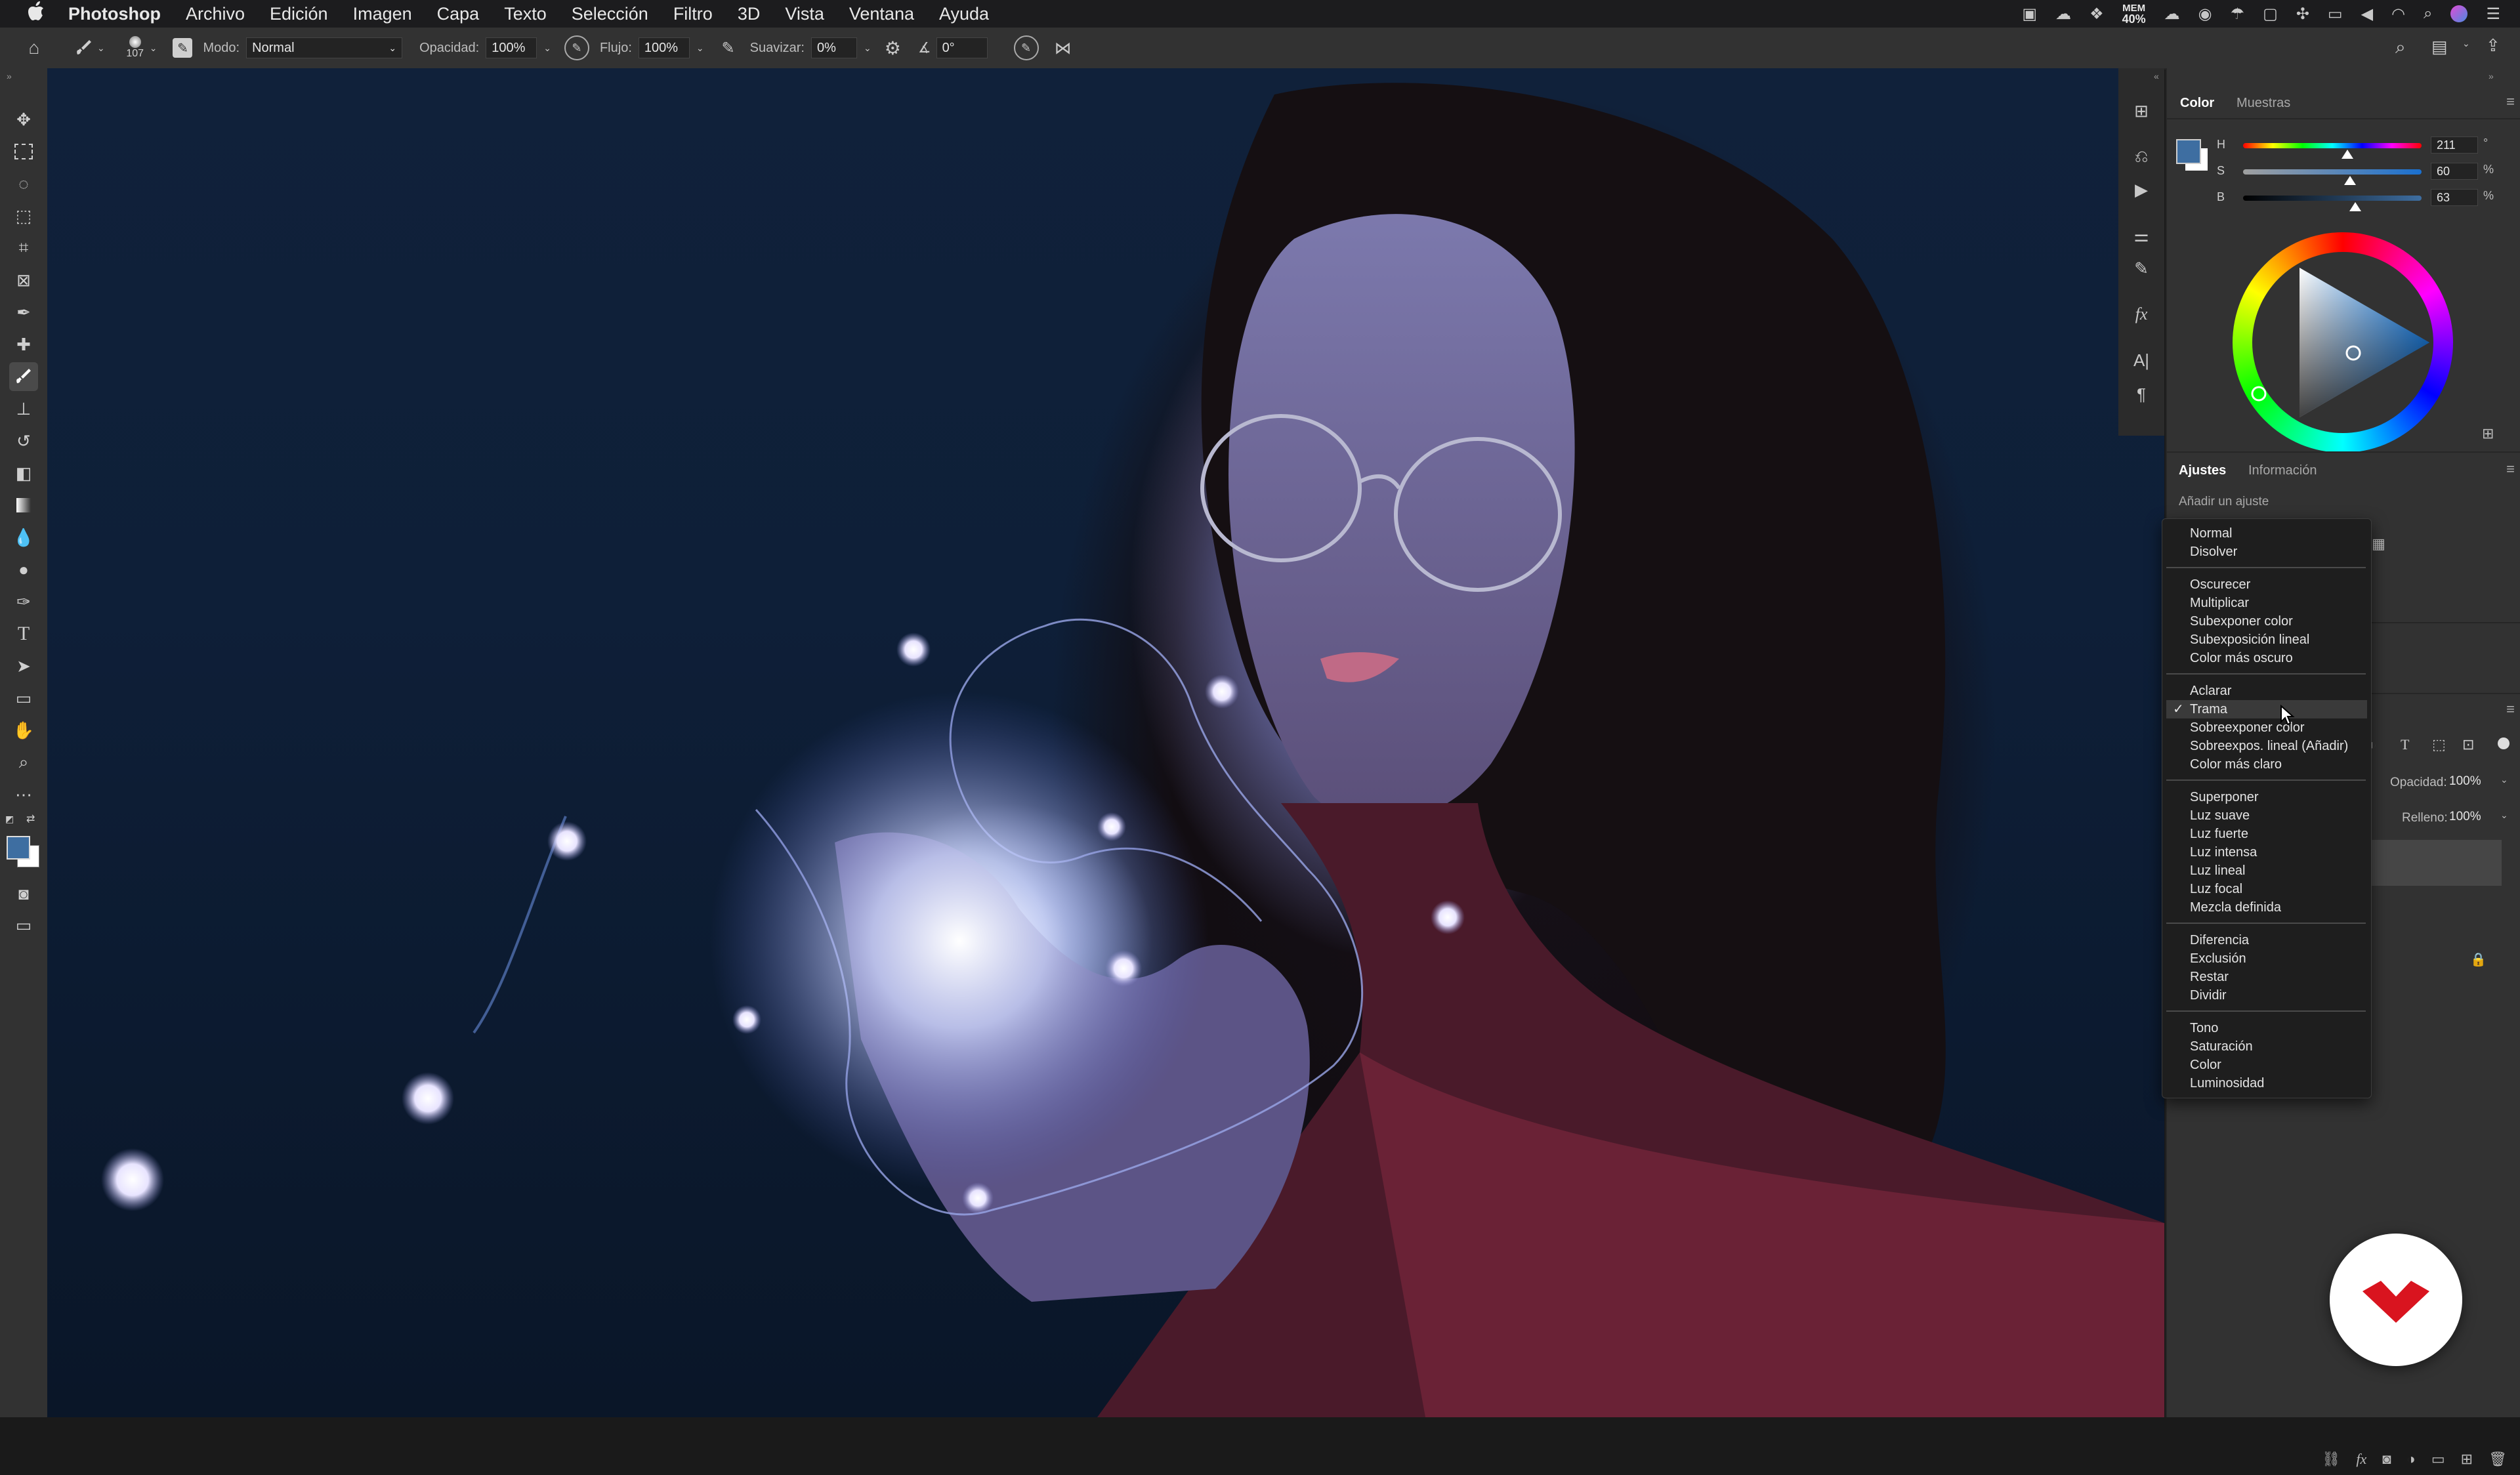 The width and height of the screenshot is (2520, 1475). Describe the element at coordinates (9, 819) in the screenshot. I see `default-colors-icon: ◩` at that location.